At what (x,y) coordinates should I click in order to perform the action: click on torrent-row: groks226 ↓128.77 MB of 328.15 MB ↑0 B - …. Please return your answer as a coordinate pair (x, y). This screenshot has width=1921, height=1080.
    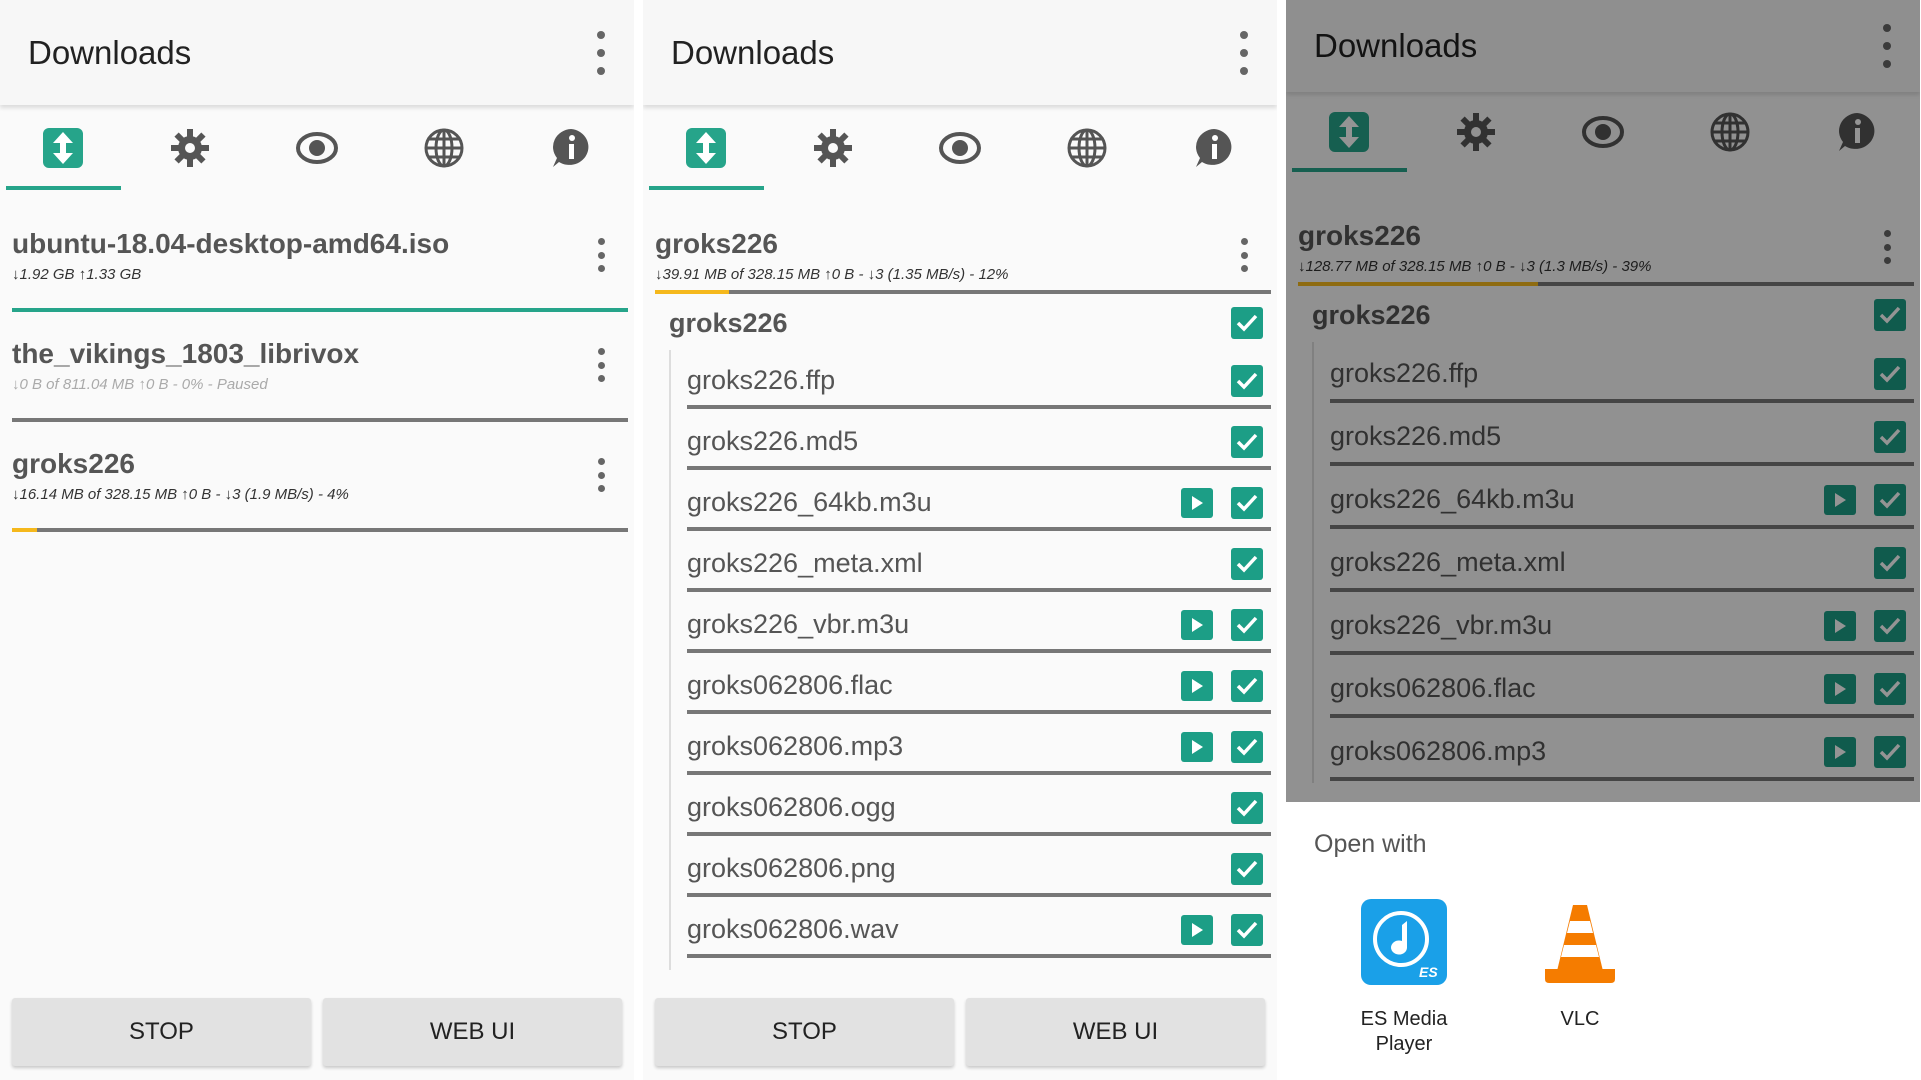
    Looking at the image, I should click on (1603, 245).